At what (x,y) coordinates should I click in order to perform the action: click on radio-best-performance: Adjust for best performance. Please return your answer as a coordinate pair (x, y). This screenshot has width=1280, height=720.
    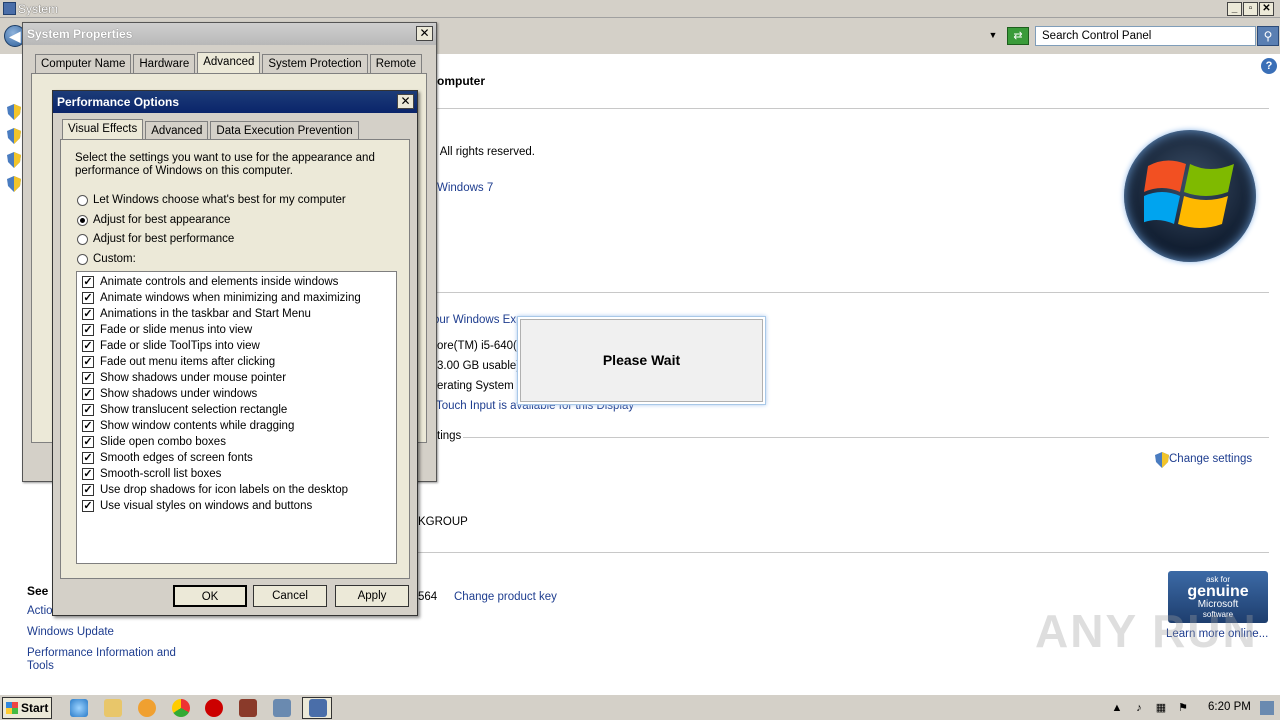
    Looking at the image, I should click on (155, 239).